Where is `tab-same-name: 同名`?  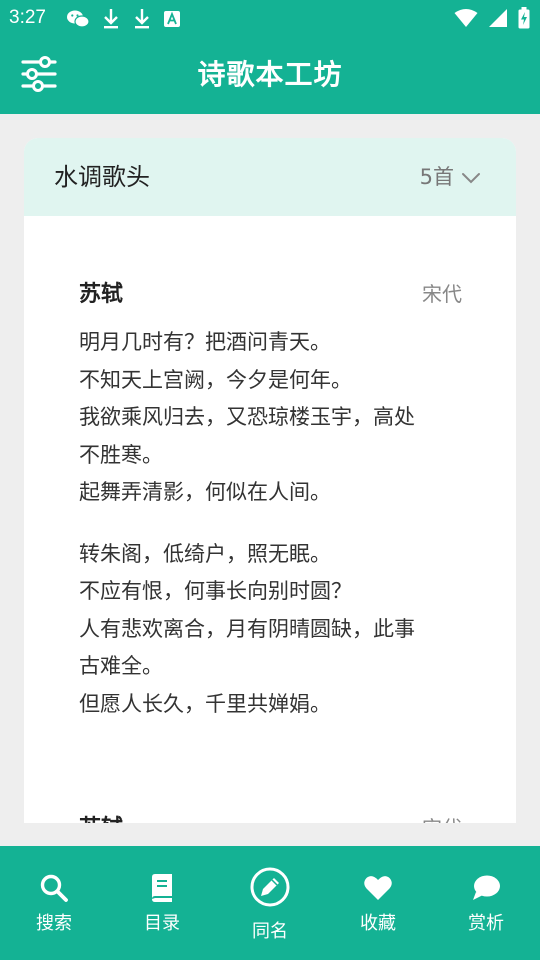
tab-same-name: 同名 is located at coordinates (270, 903).